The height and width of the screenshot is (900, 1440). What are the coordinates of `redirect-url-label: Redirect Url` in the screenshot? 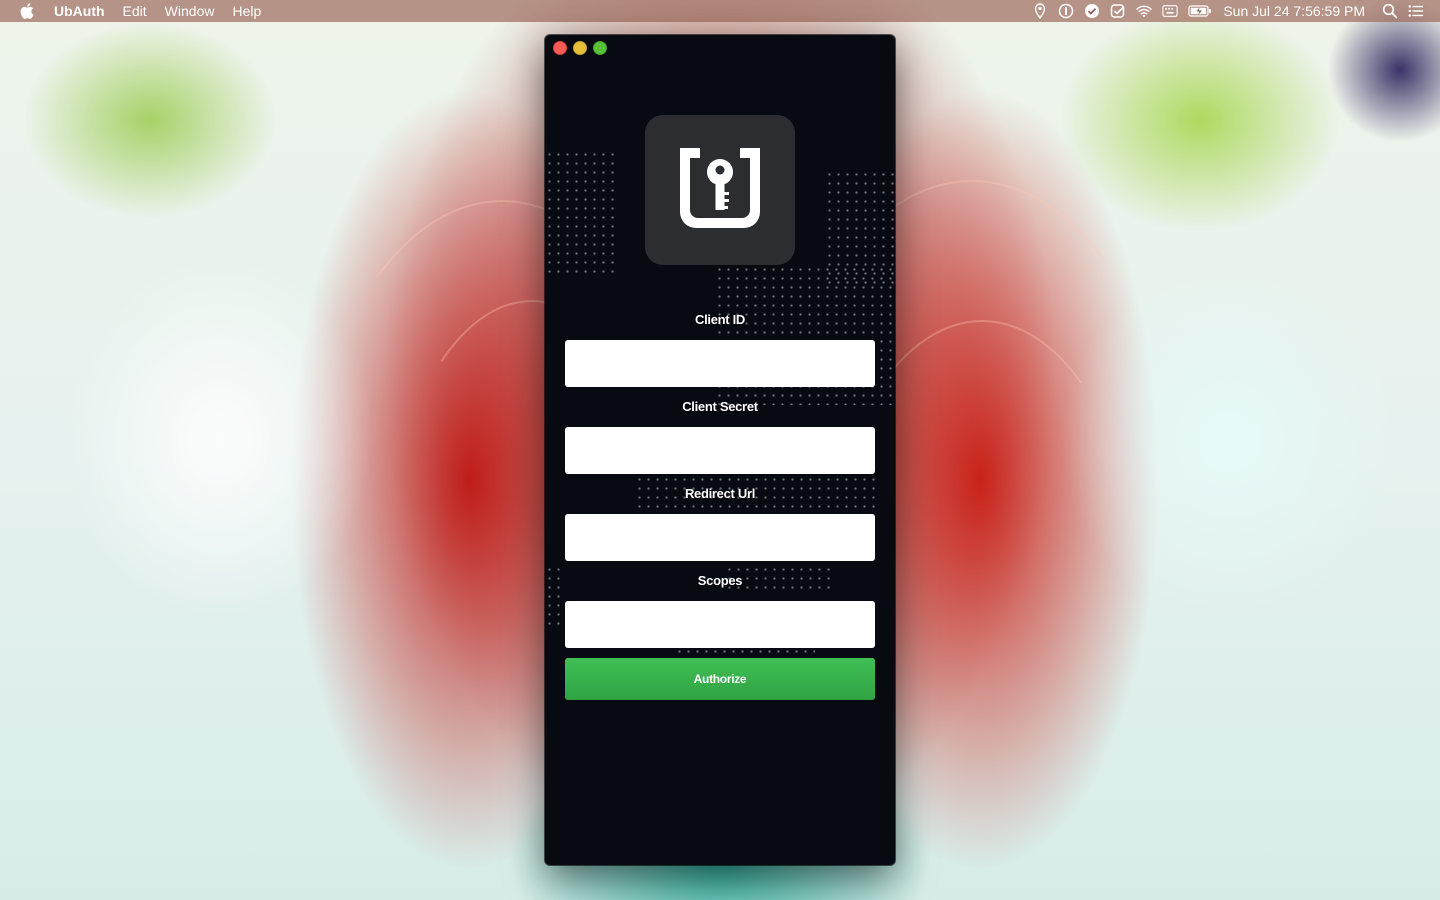 It's located at (720, 493).